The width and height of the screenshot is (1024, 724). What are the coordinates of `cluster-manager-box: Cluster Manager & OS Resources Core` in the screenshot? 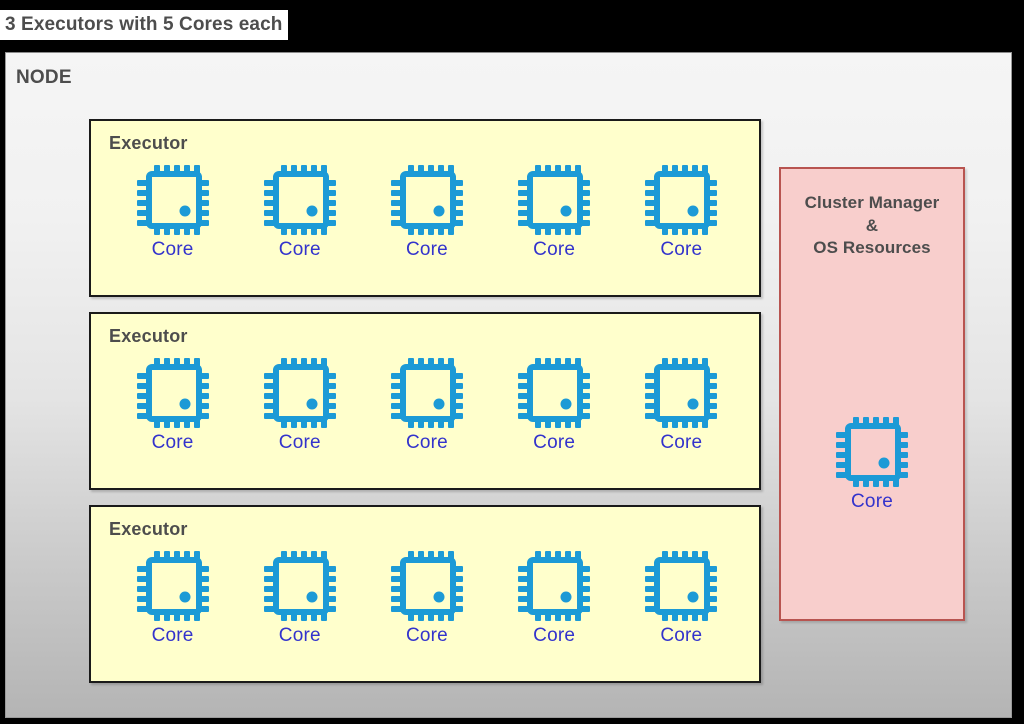 It's located at (872, 394).